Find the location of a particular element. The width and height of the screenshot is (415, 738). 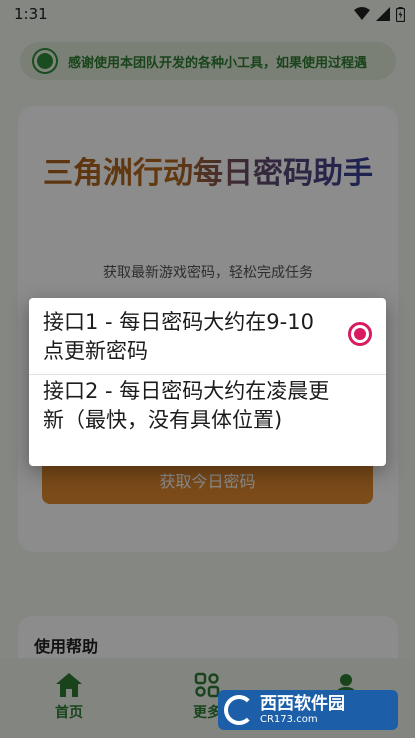

watermark-text: 西西软件园 CR173.com is located at coordinates (302, 710).